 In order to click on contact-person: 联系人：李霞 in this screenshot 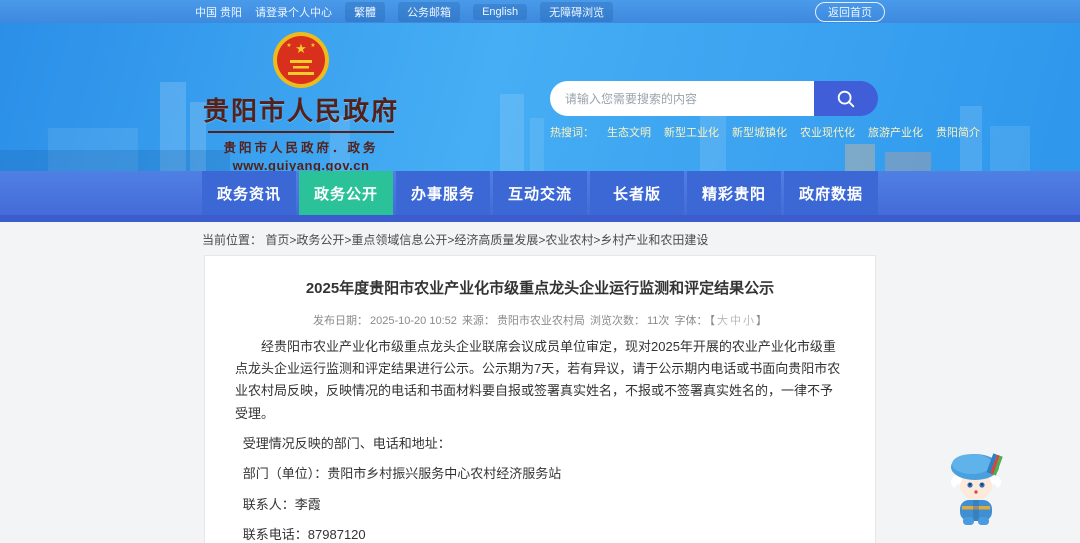, I will do `click(281, 504)`.